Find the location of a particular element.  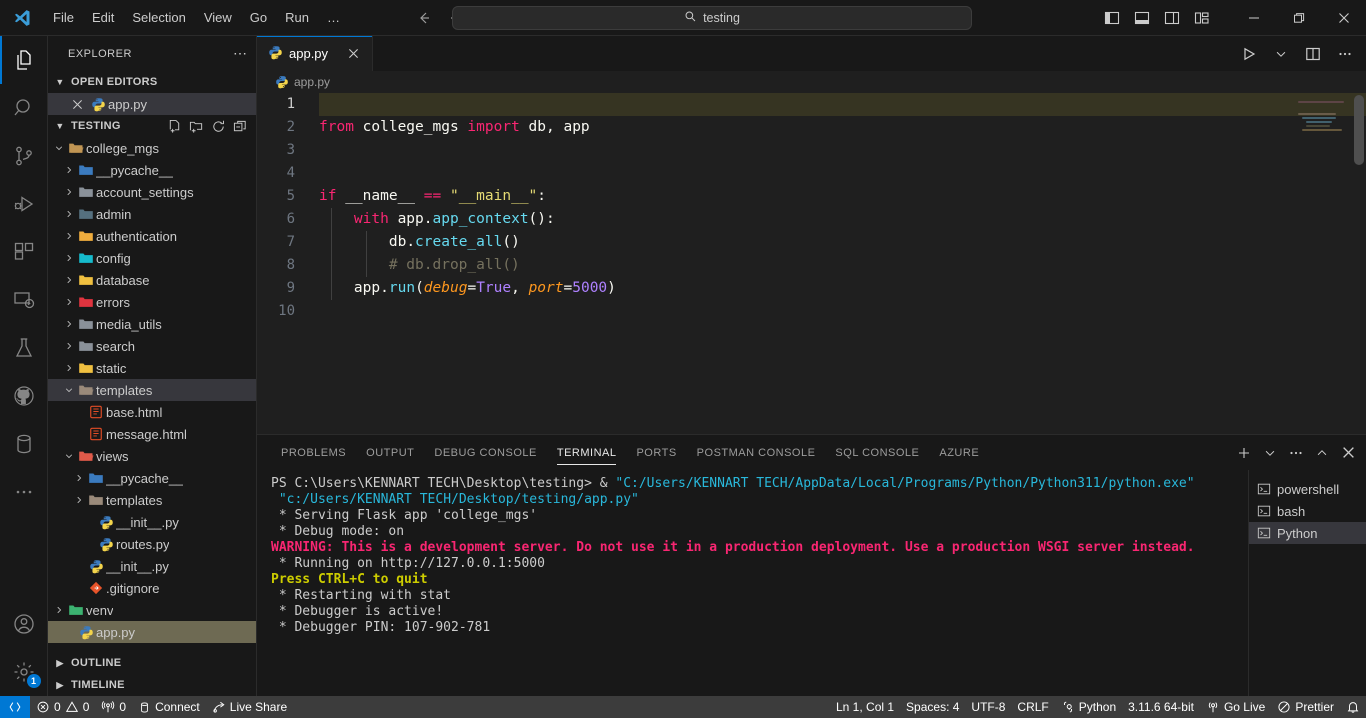

new-terminal-icon is located at coordinates (1244, 453).